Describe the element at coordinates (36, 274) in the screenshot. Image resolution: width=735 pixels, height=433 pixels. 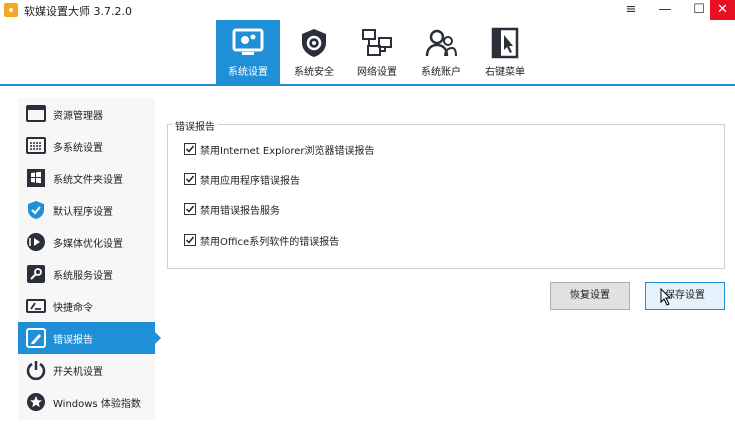
I see `service-icon` at that location.